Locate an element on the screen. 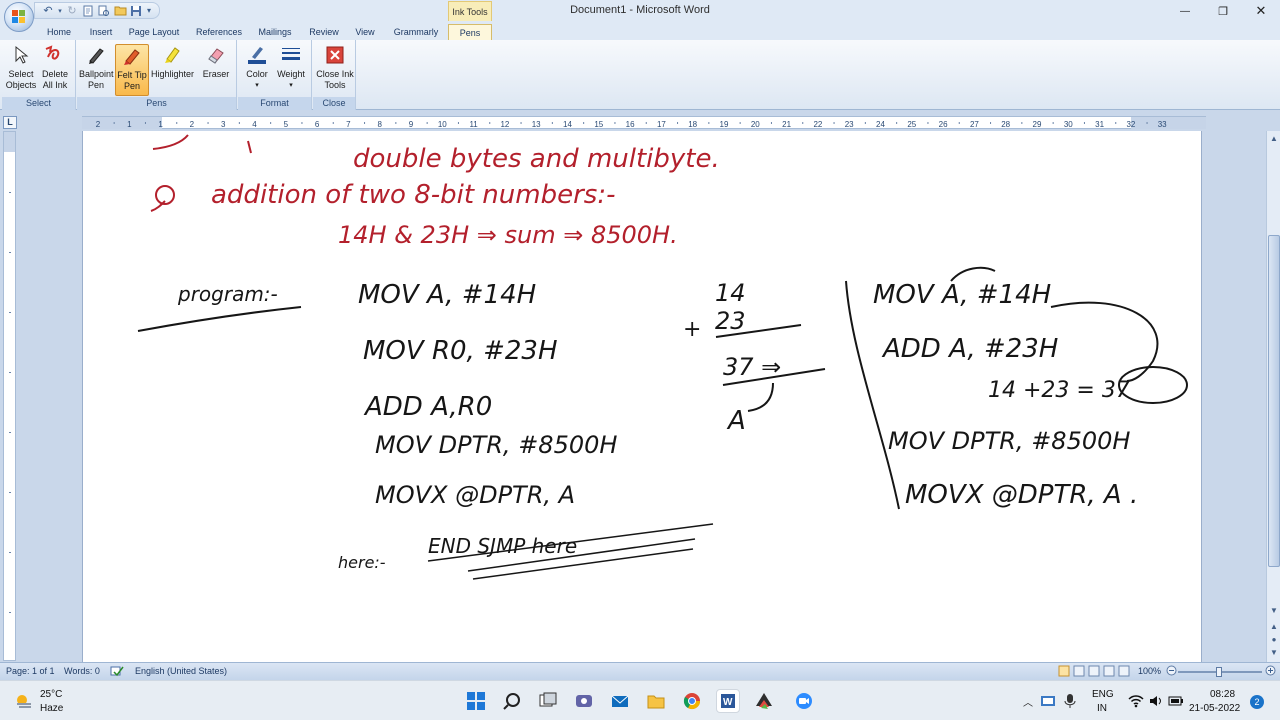 The image size is (1280, 720). vertical-scrollbar: ▲ ▼ ▲ ● ▼ is located at coordinates (1273, 396).